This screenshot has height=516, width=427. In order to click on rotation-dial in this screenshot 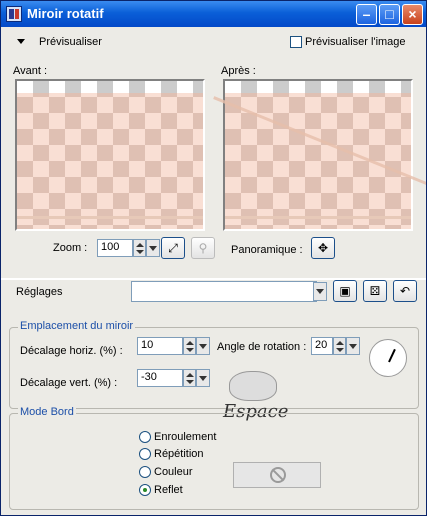, I will do `click(388, 358)`.